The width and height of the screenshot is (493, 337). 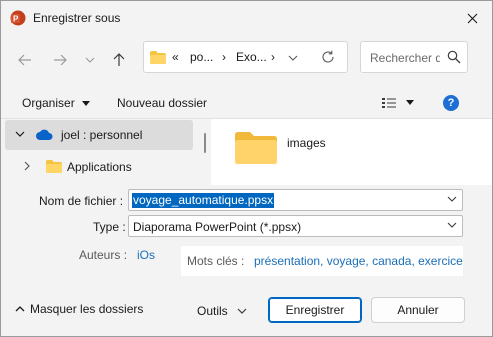 I want to click on keywords-value: présentation, voyage, canada, exercice, so click(x=358, y=261).